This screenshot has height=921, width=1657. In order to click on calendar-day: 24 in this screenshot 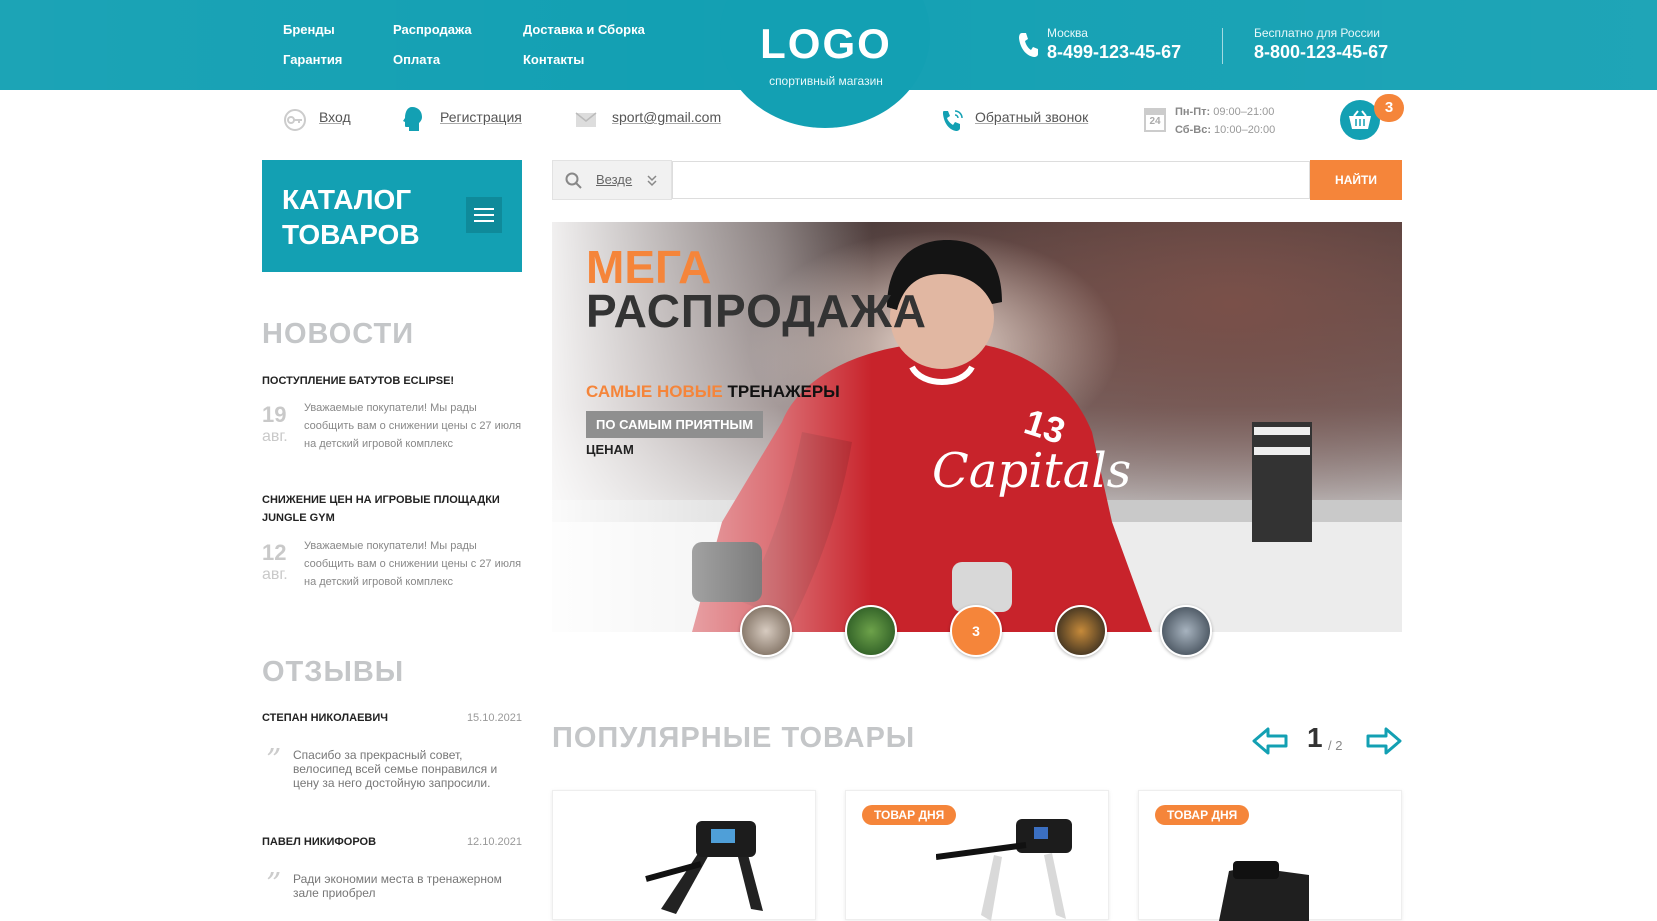, I will do `click(1155, 121)`.